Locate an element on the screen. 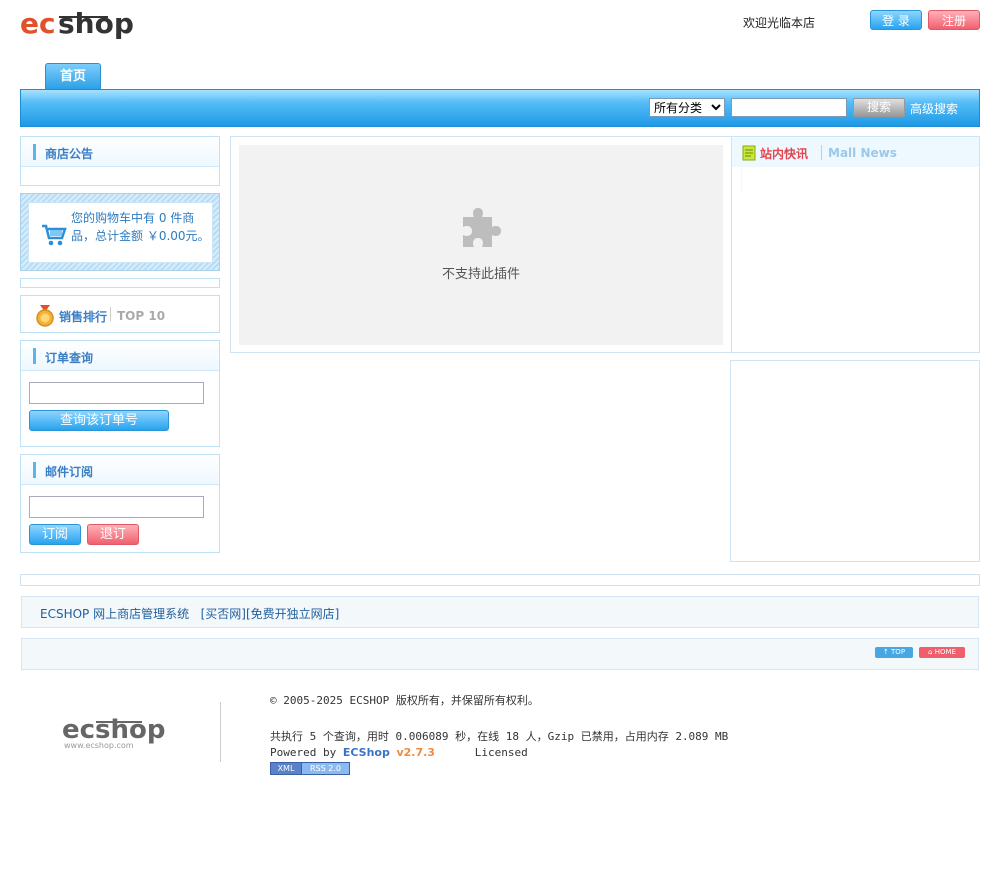 This screenshot has height=869, width=1000. ecshop-link-image: ECSHOP 网上商店管理系统 is located at coordinates (114, 614).